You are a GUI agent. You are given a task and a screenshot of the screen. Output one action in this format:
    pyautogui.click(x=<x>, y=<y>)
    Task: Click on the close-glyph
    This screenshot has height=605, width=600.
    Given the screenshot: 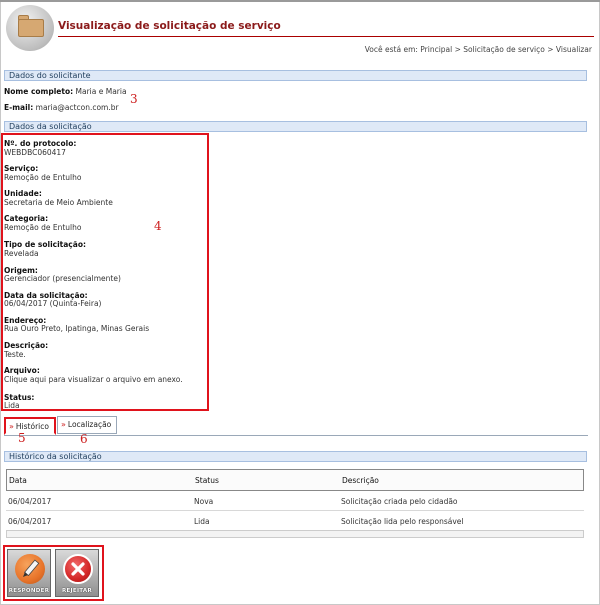 What is the action you would take?
    pyautogui.click(x=78, y=569)
    